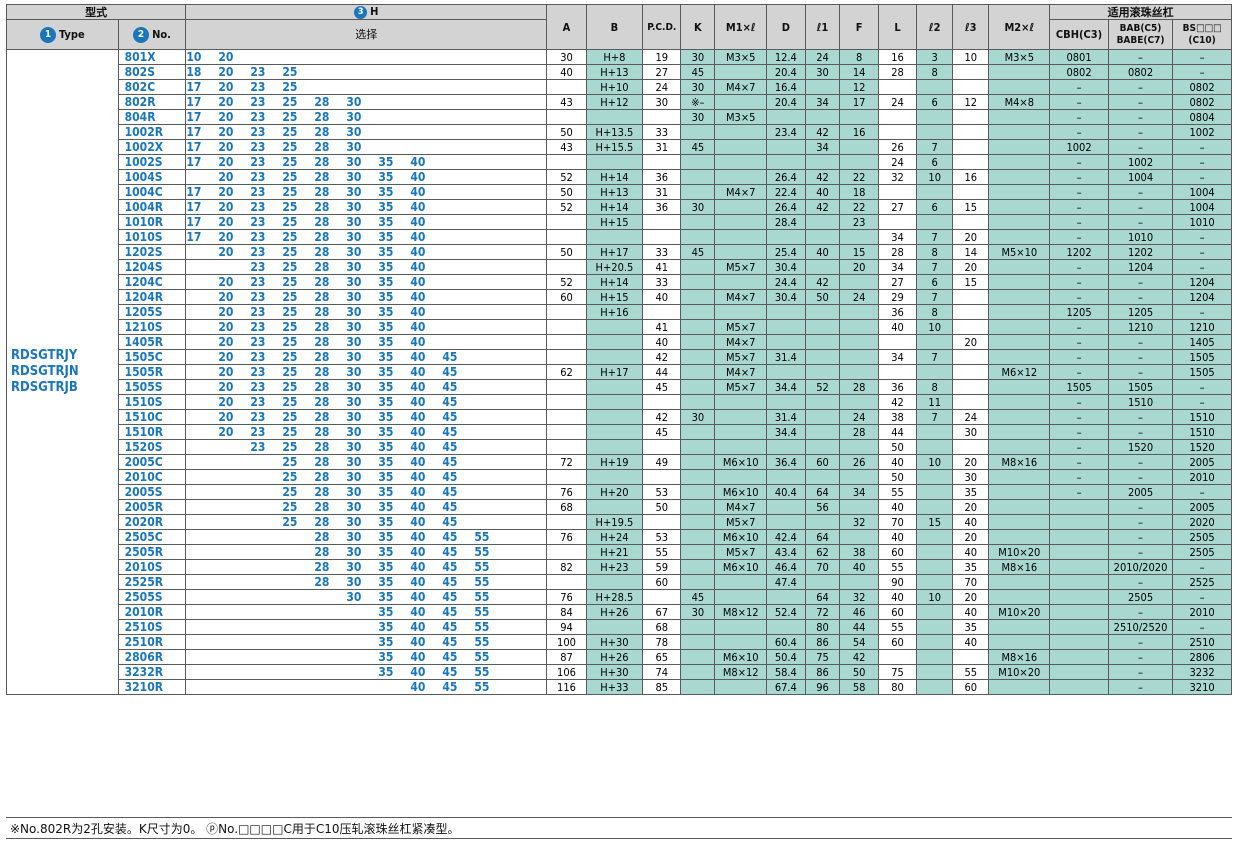  Describe the element at coordinates (566, 207) in the screenshot. I see `dim-cell: 52` at that location.